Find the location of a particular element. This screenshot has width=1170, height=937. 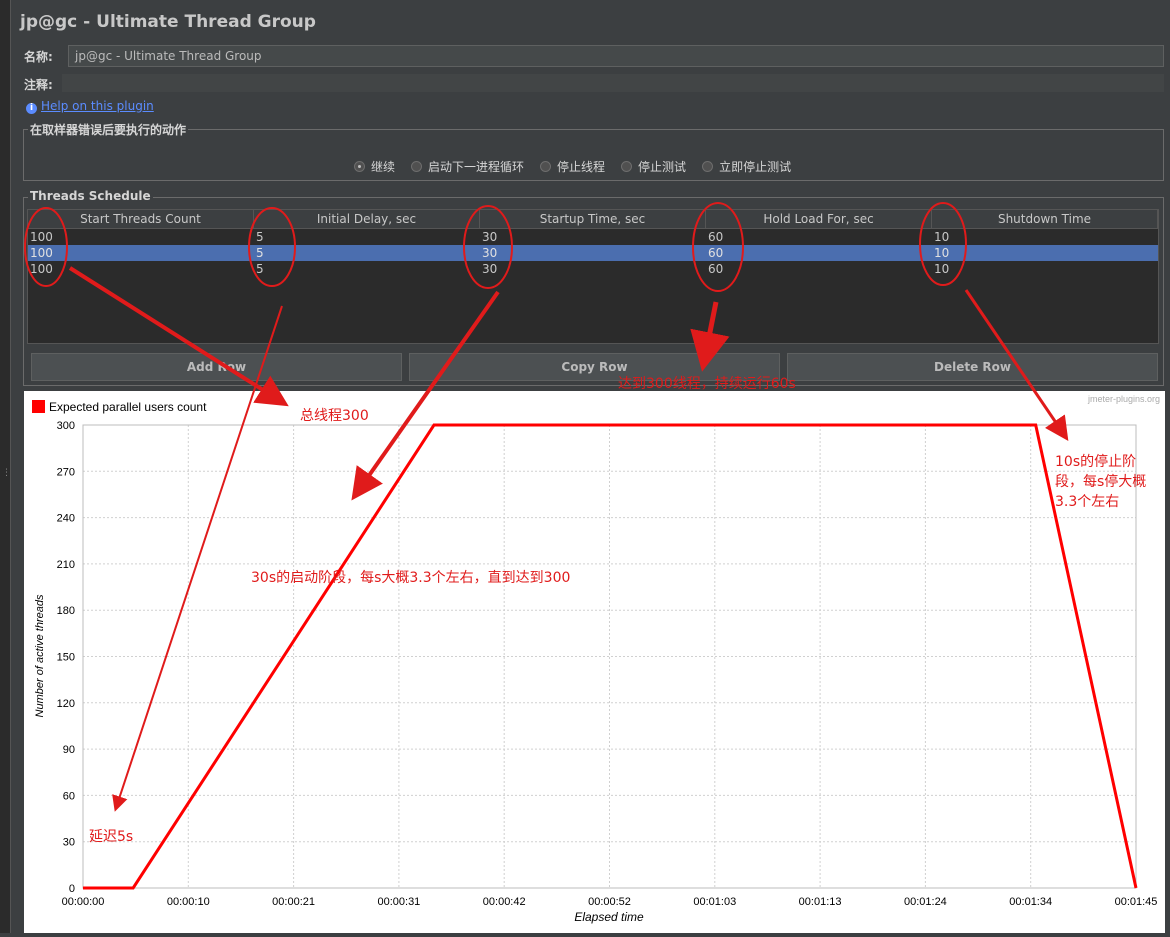

annotation-shutdown-line3: 3.3个左右 is located at coordinates (1087, 502).